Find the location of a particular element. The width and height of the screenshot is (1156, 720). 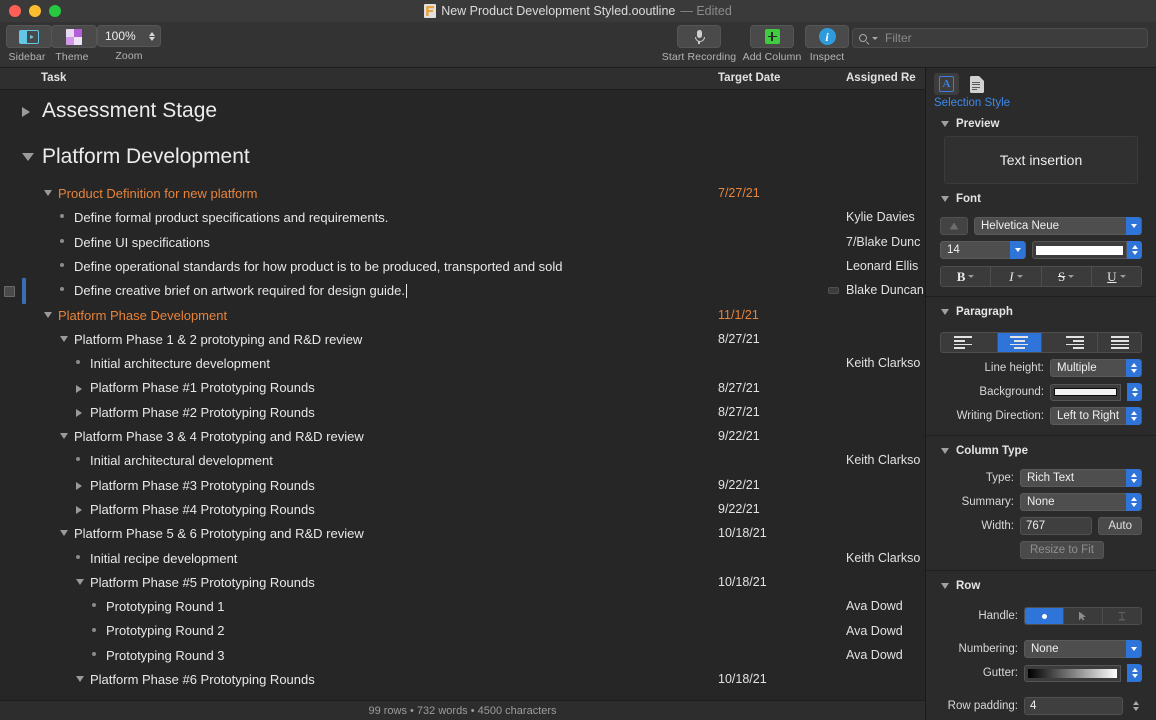

row-task-text: Platform Phase #6 Prototyping Rounds is located at coordinates (202, 679).